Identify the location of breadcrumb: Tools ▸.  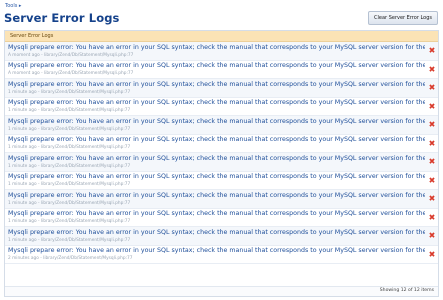
(13, 6).